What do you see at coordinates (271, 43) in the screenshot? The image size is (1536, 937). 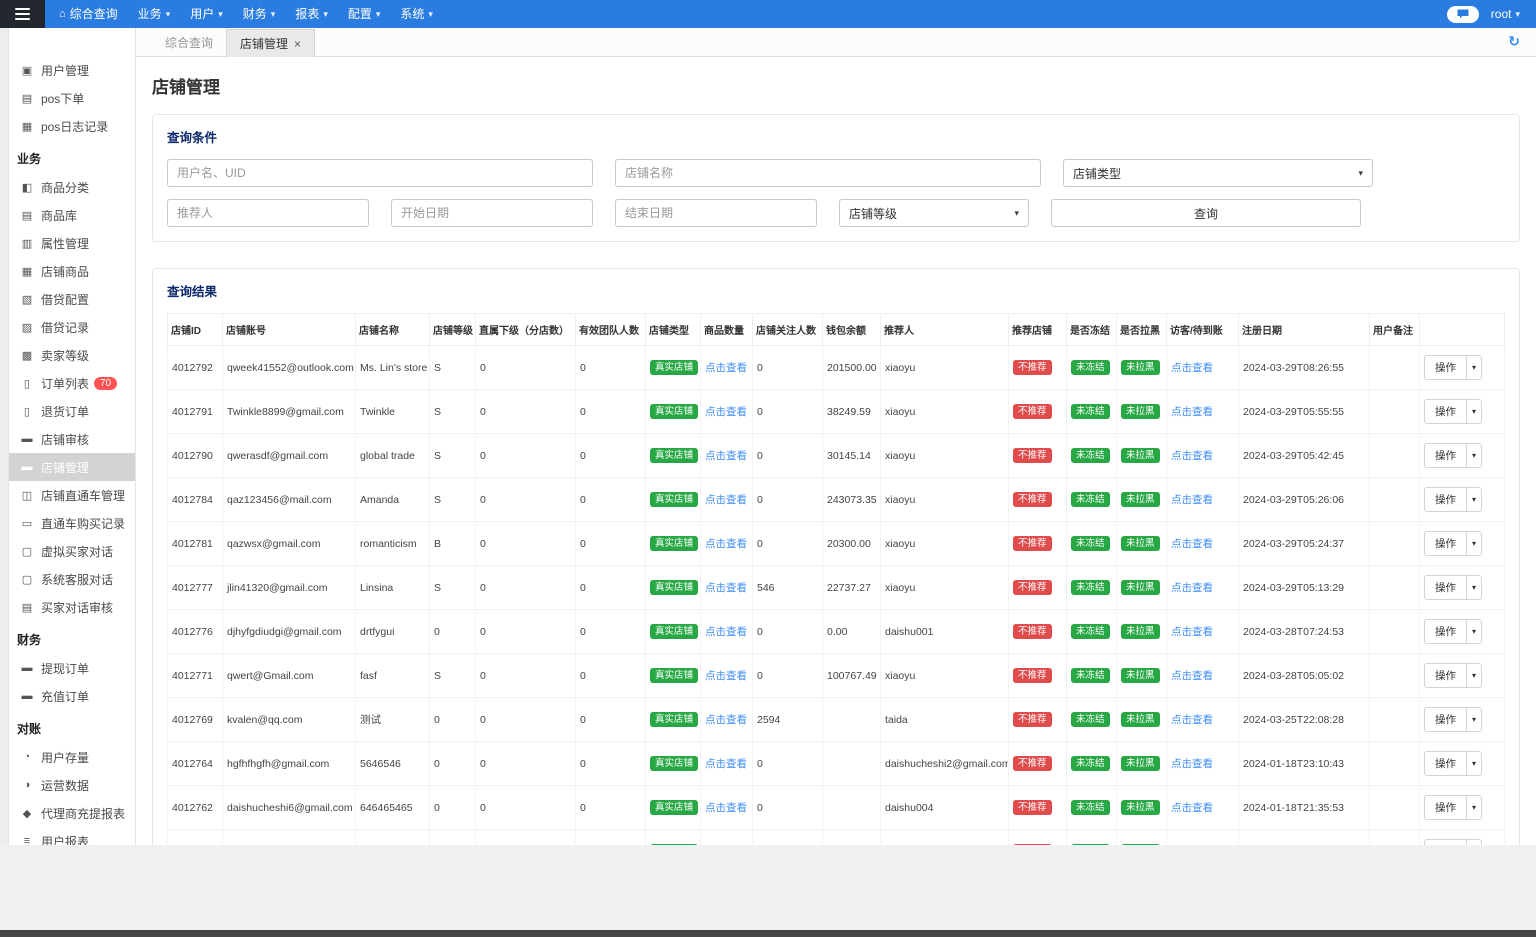 I see `tab-shop-management: 店铺管理 ×` at bounding box center [271, 43].